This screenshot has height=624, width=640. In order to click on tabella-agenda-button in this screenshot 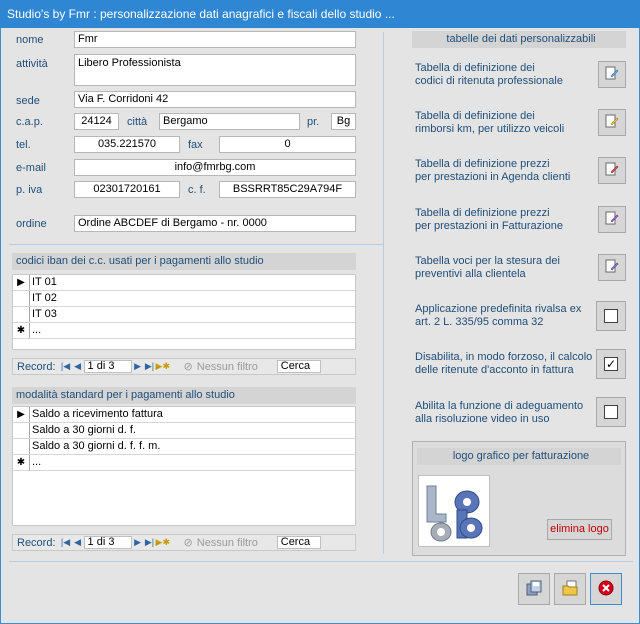, I will do `click(612, 170)`.